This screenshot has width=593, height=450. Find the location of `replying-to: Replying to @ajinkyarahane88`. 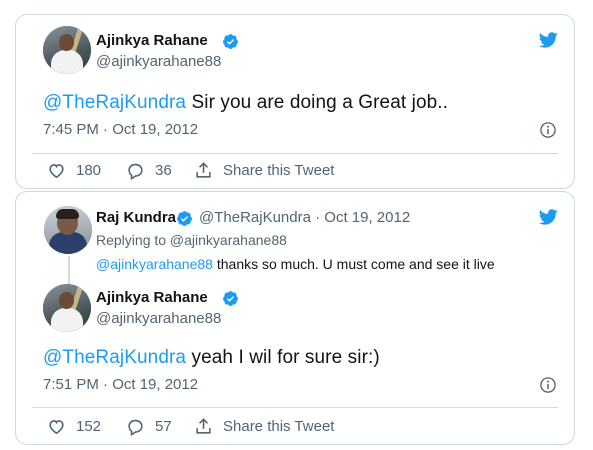

replying-to: Replying to @ajinkyarahane88 is located at coordinates (191, 240).